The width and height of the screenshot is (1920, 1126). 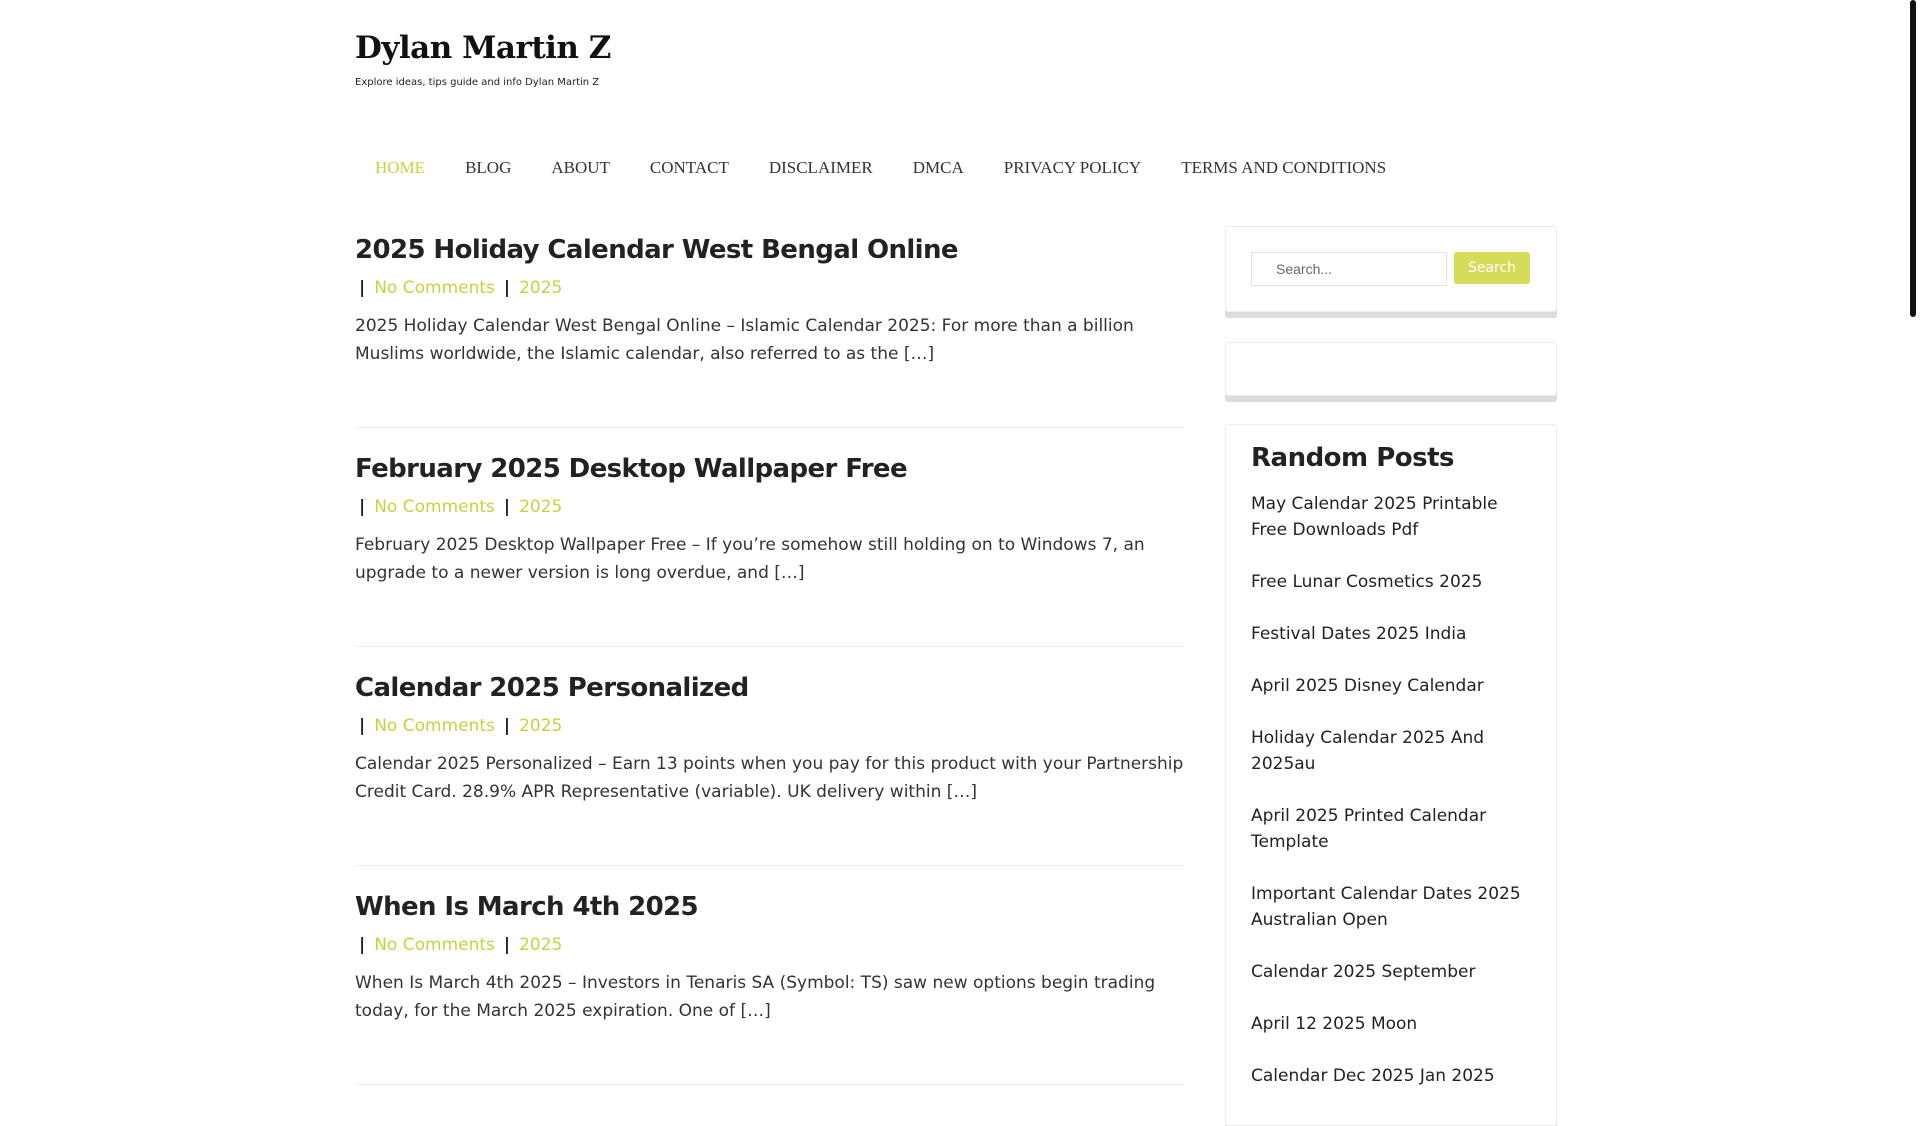 What do you see at coordinates (1391, 634) in the screenshot?
I see `random-post-link: Festival Dates 2025 India` at bounding box center [1391, 634].